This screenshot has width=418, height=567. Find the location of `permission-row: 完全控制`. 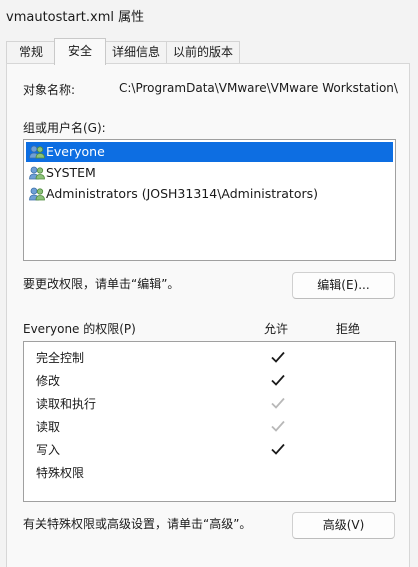

permission-row: 完全控制 is located at coordinates (209, 357).